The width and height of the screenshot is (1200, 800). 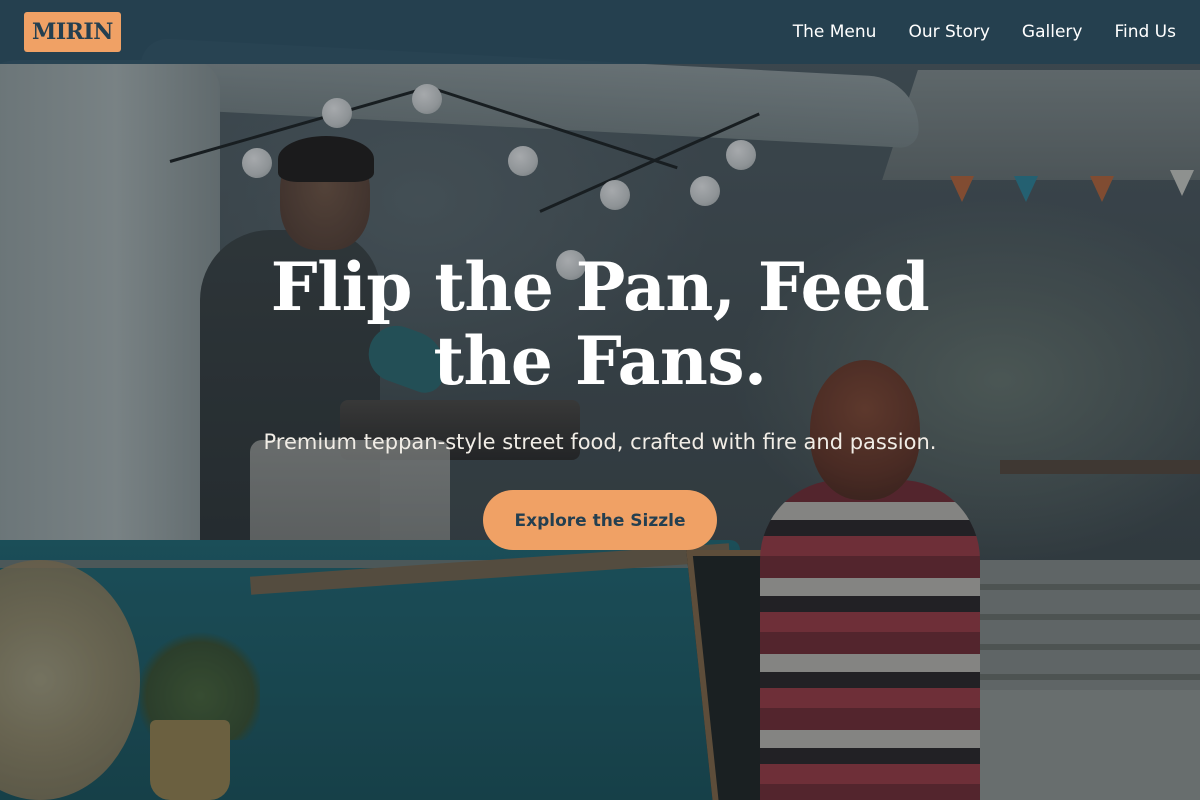 I want to click on nav-links: The Menu Our Story Gallery Find Us, so click(x=984, y=32).